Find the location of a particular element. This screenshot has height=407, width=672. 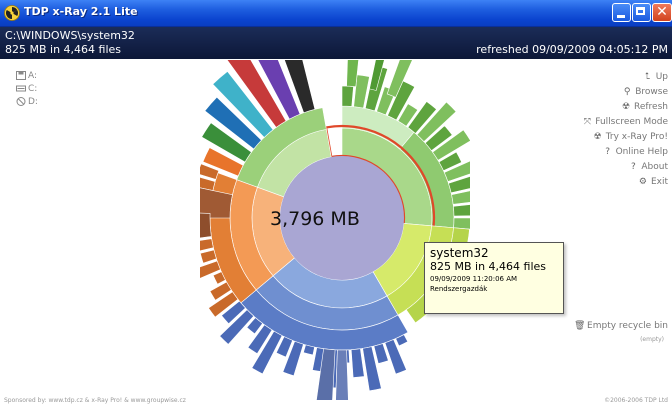

drive-list: A: C: D: is located at coordinates (27, 89).